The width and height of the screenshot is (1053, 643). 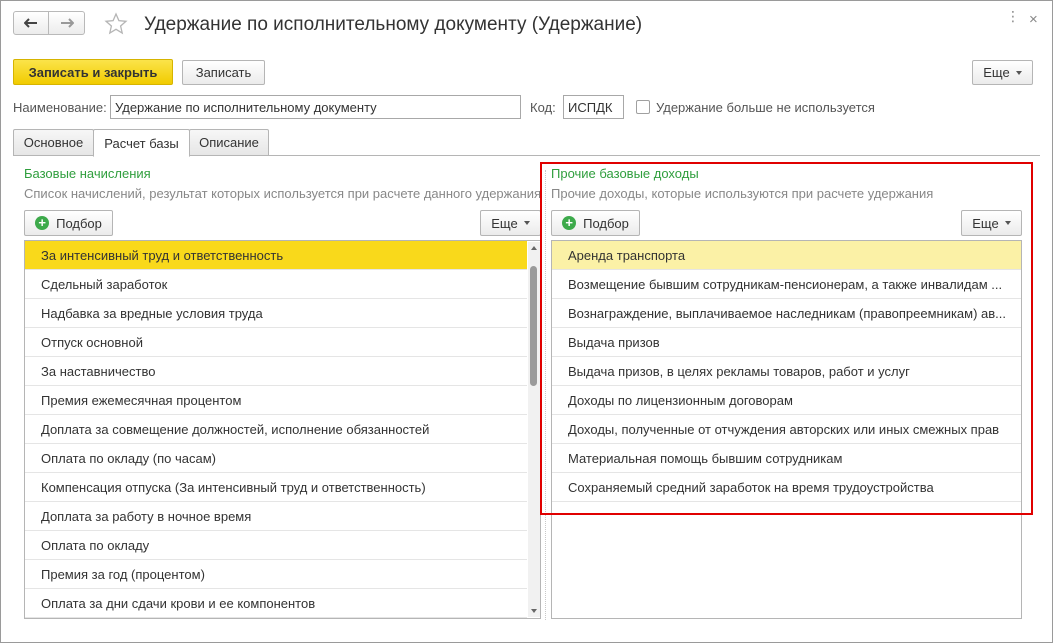 I want to click on code-field: ИСПДК, so click(x=593, y=107).